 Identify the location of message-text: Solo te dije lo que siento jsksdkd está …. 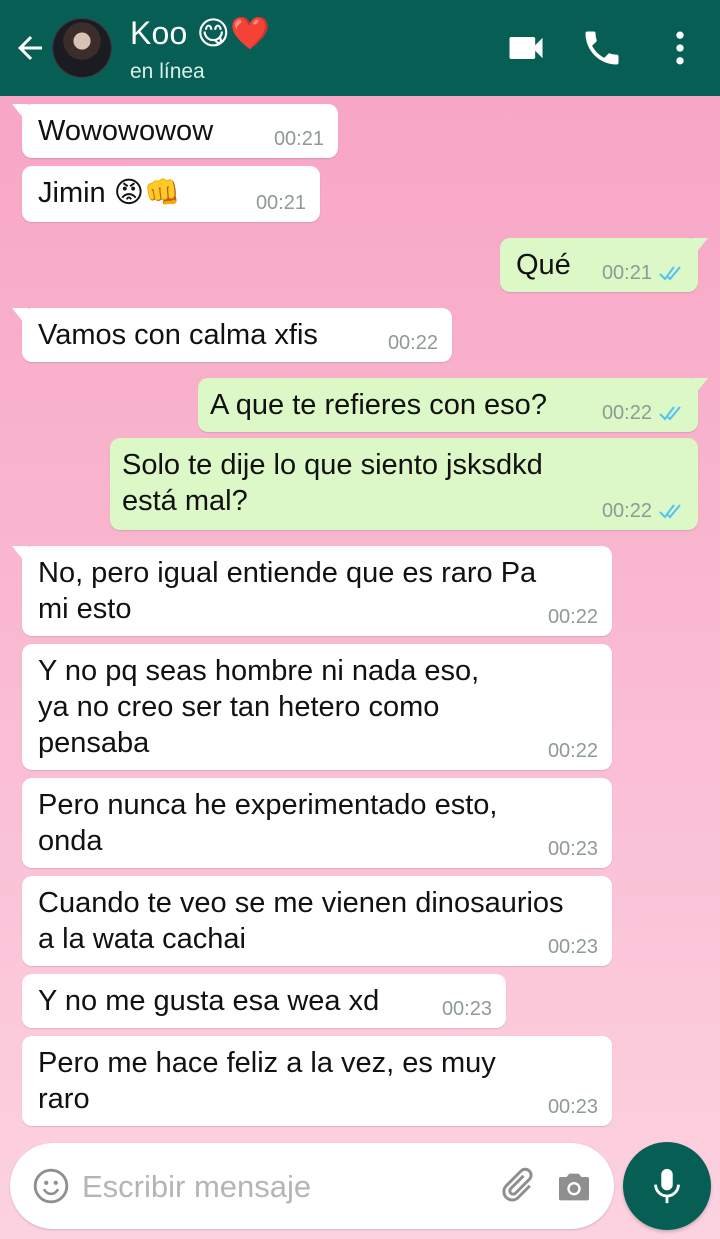
(332, 483).